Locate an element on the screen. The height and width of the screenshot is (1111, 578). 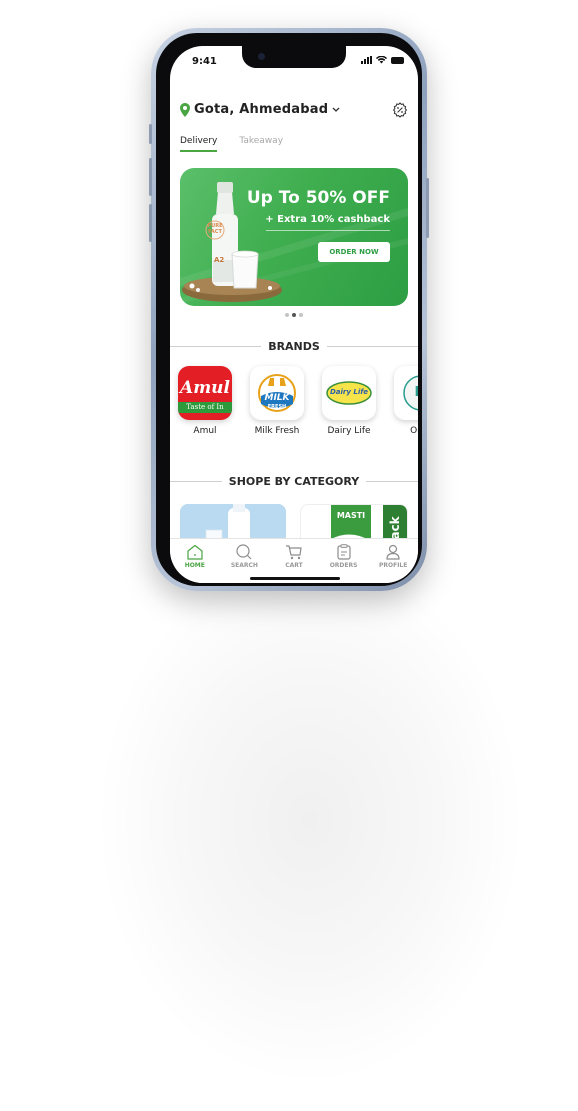
category-section-header: SHOPE BY CATEGORY is located at coordinates (294, 481).